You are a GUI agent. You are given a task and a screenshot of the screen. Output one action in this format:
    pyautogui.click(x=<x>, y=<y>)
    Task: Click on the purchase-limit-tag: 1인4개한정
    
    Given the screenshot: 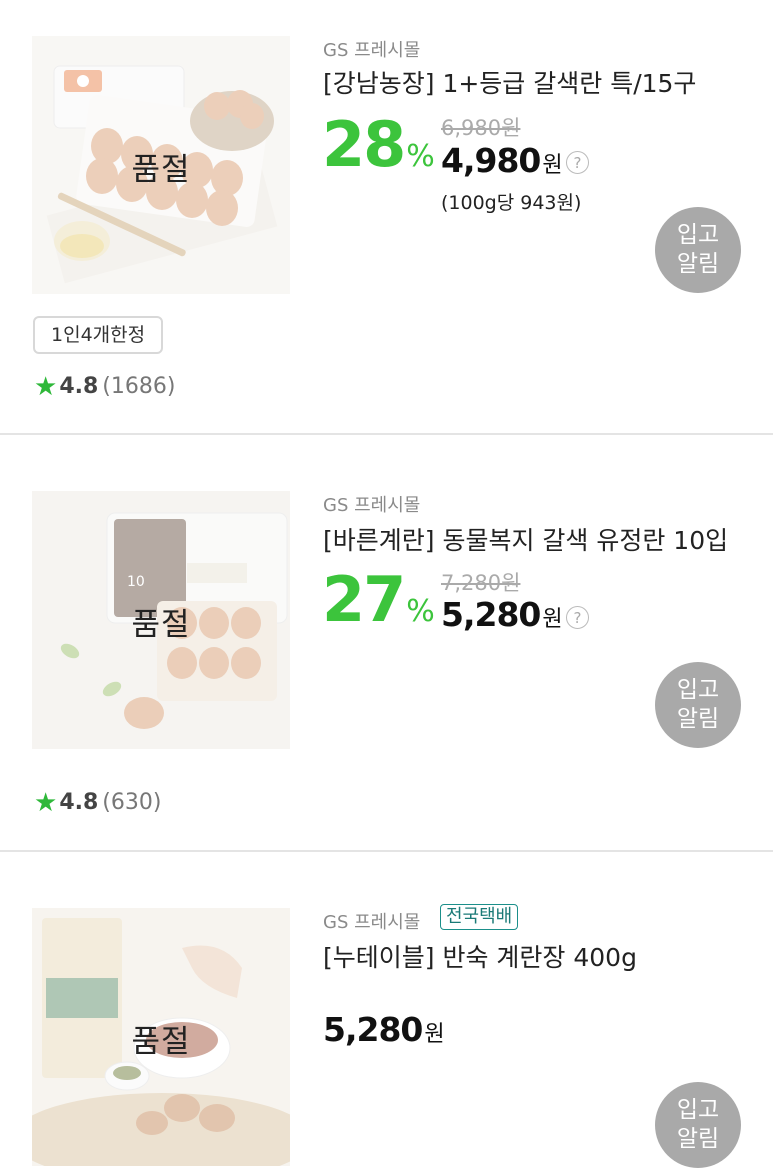 What is the action you would take?
    pyautogui.click(x=98, y=335)
    